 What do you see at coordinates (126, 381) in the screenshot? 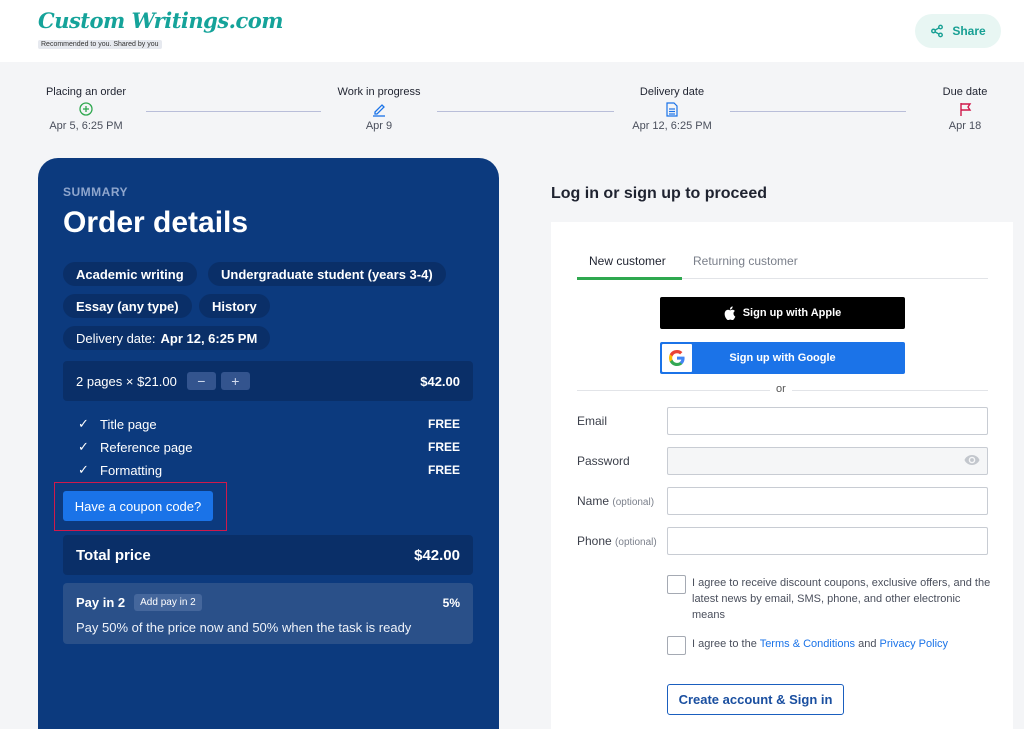
I see `pages-label: 2 pages × $21.00` at bounding box center [126, 381].